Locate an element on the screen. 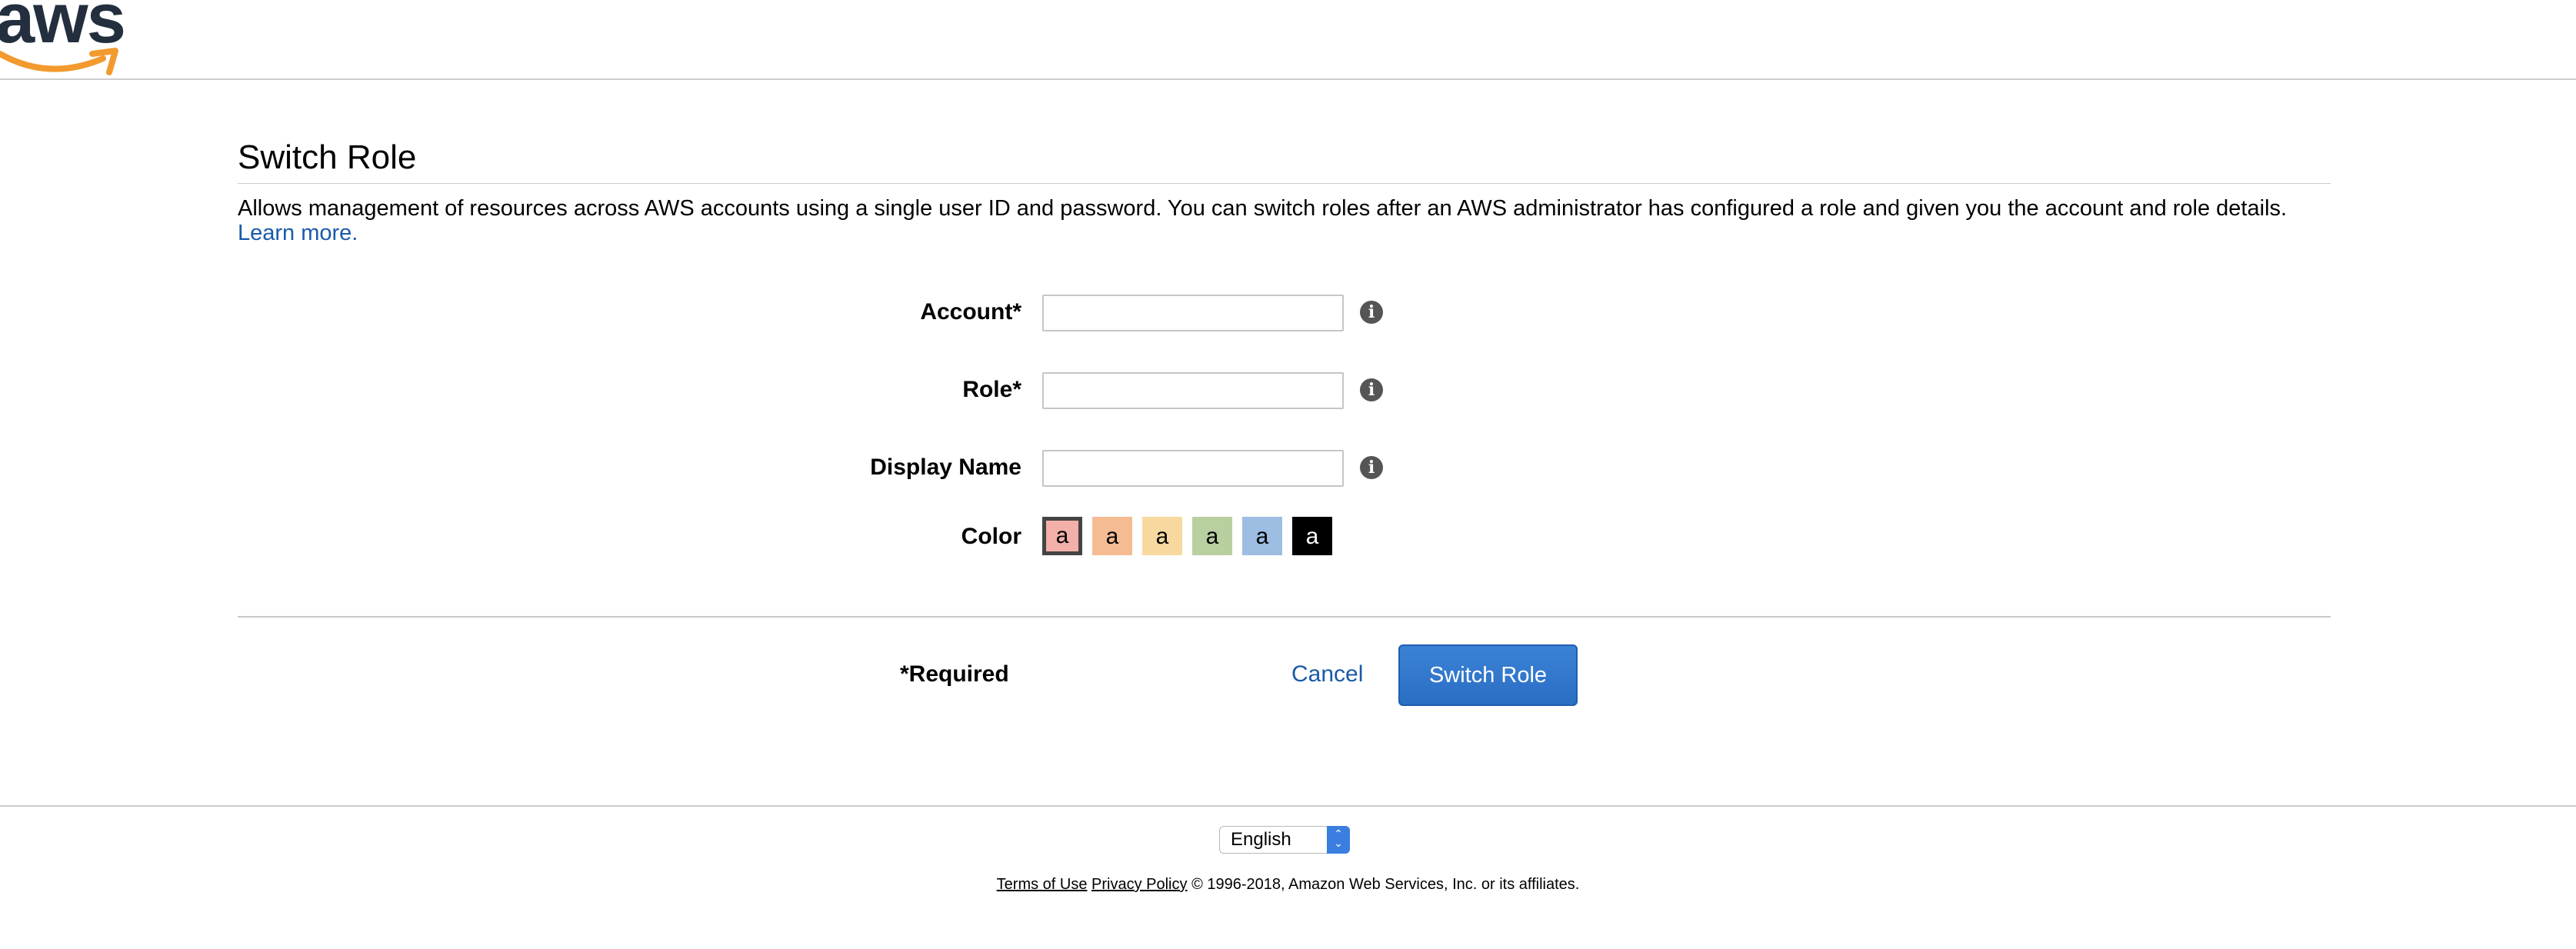  language-value: English is located at coordinates (1261, 840).